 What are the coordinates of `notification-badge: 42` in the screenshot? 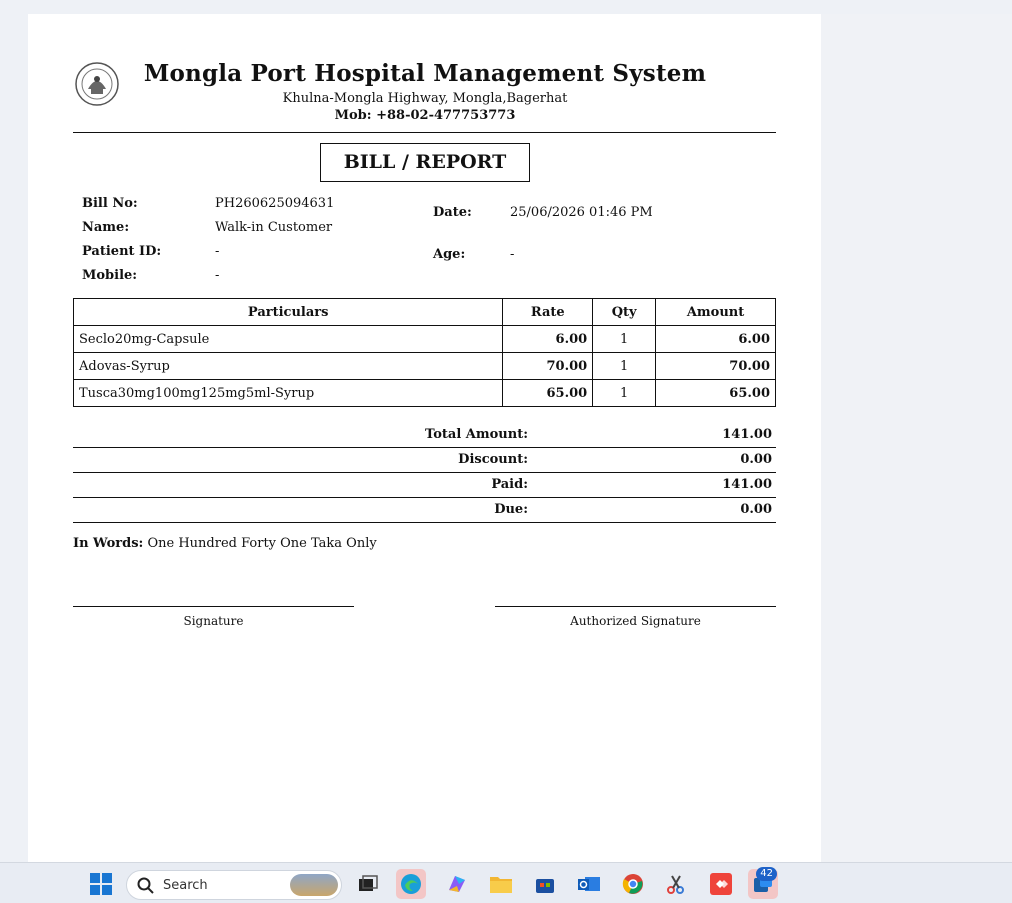 It's located at (766, 874).